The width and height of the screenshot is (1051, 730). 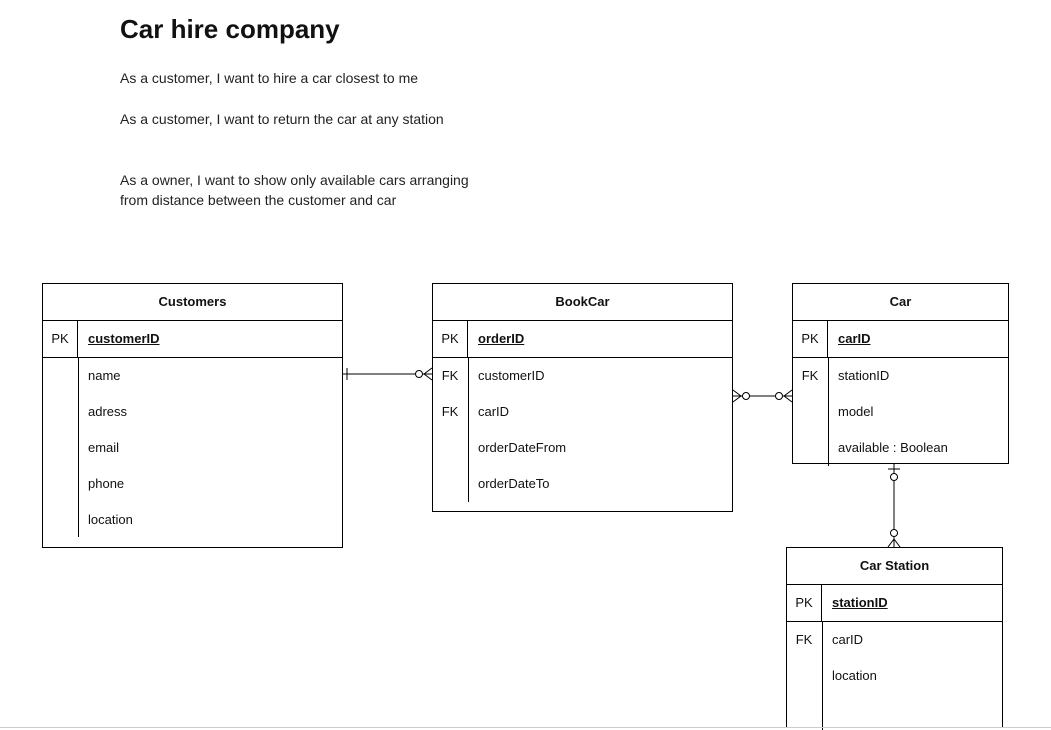 What do you see at coordinates (388, 374) in the screenshot?
I see `relationship-customers-bookcar` at bounding box center [388, 374].